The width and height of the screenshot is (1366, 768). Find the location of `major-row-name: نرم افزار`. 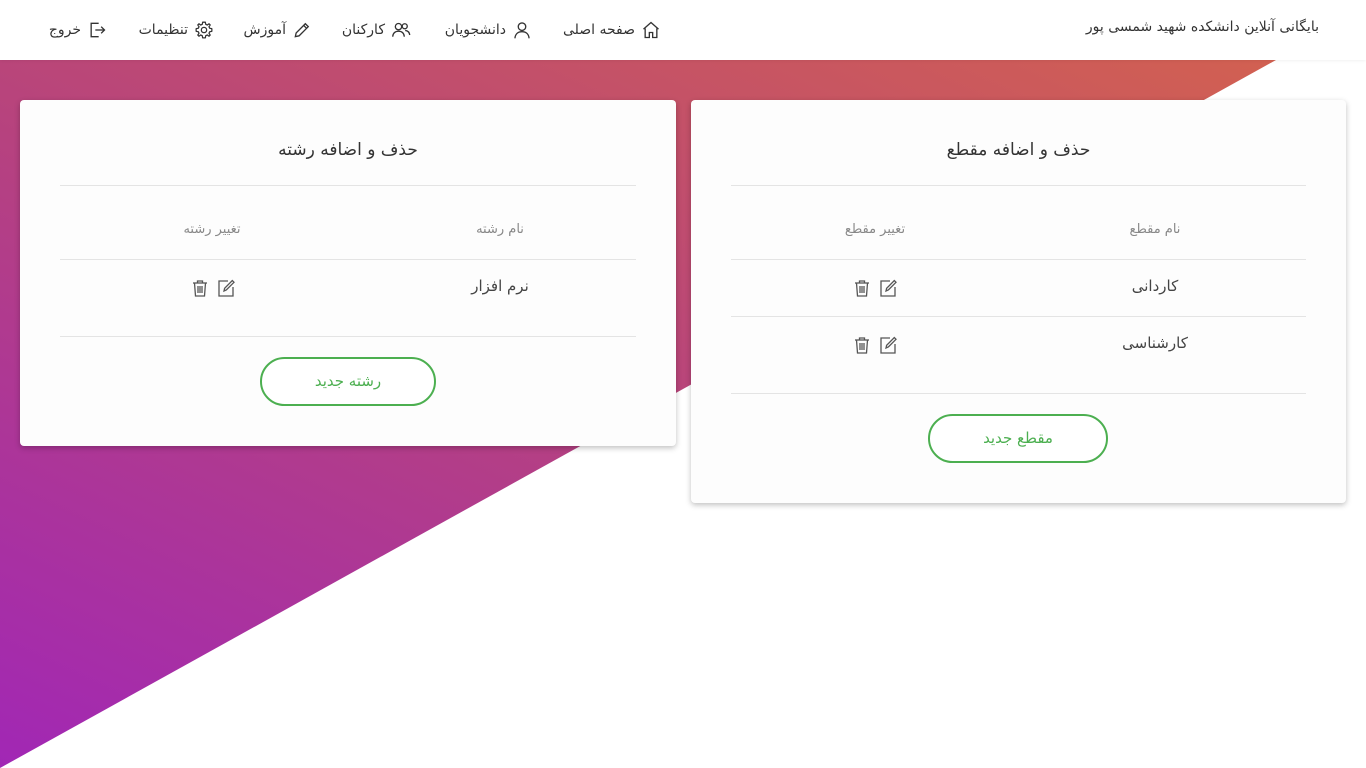

major-row-name: نرم افزار is located at coordinates (500, 286).